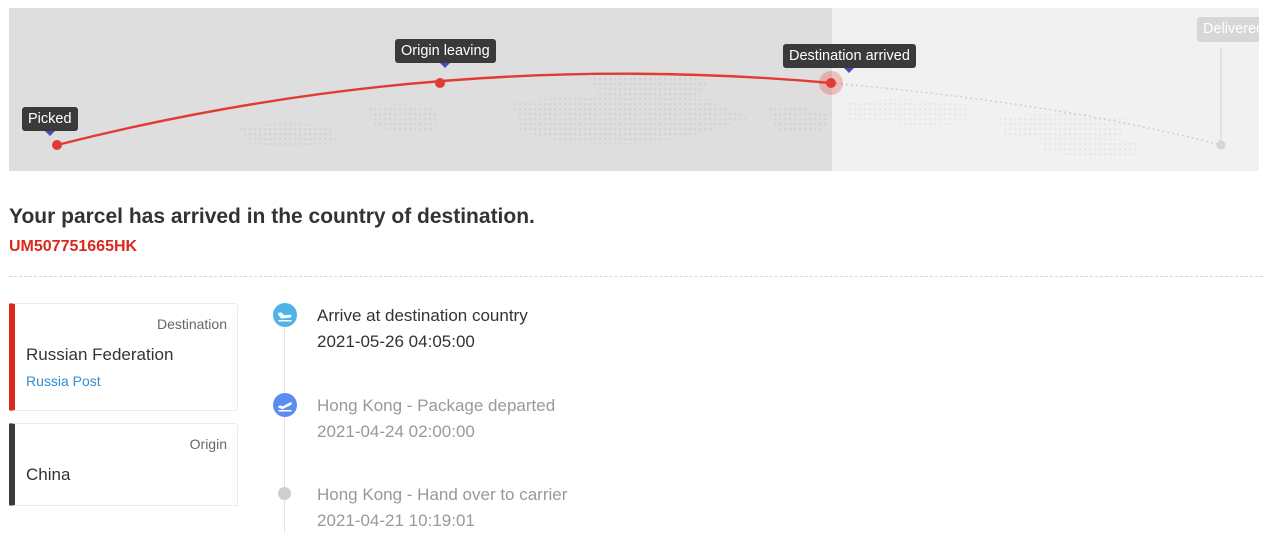 The height and width of the screenshot is (533, 1274). I want to click on stop-label-origin-leaving: Origin leaving, so click(445, 53).